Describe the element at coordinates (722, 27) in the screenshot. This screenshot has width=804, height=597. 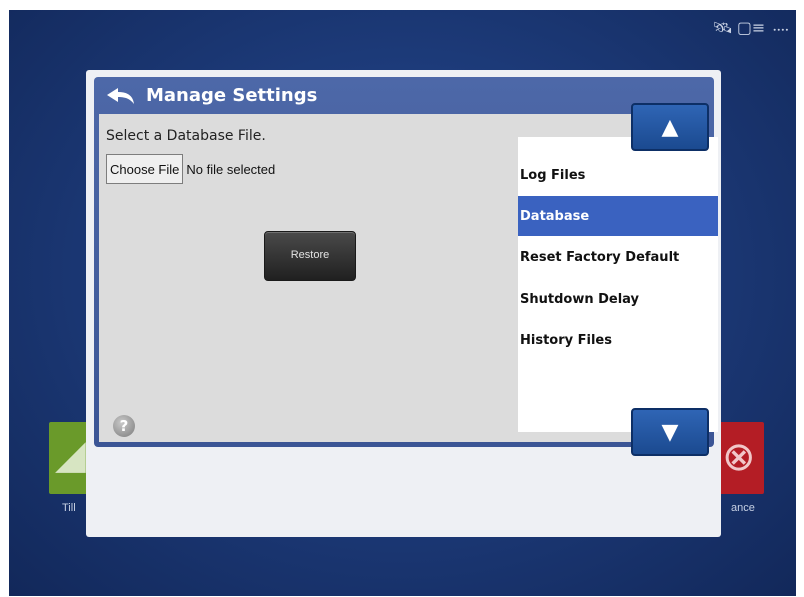
I see `gps-satellite-icon: 🛰` at that location.